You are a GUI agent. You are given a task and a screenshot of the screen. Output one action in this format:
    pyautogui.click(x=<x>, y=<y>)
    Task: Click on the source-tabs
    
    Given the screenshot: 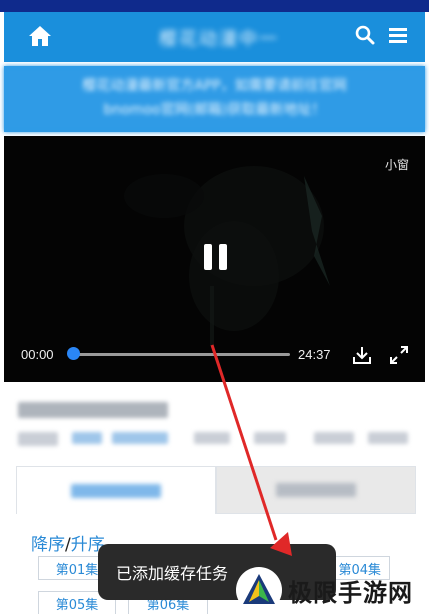 What is the action you would take?
    pyautogui.click(x=216, y=490)
    